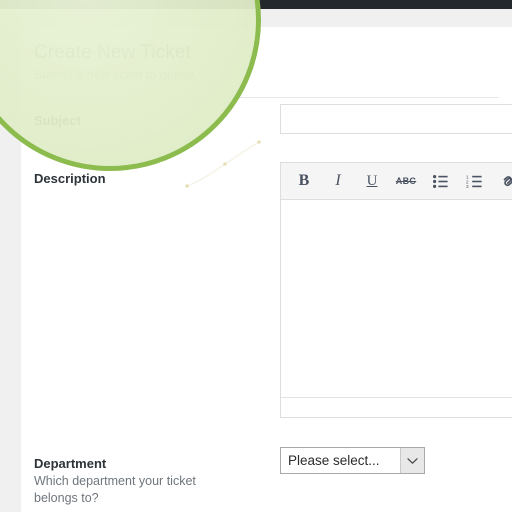 This screenshot has height=512, width=512. What do you see at coordinates (467, 186) in the screenshot?
I see `svg-text: 3` at bounding box center [467, 186].